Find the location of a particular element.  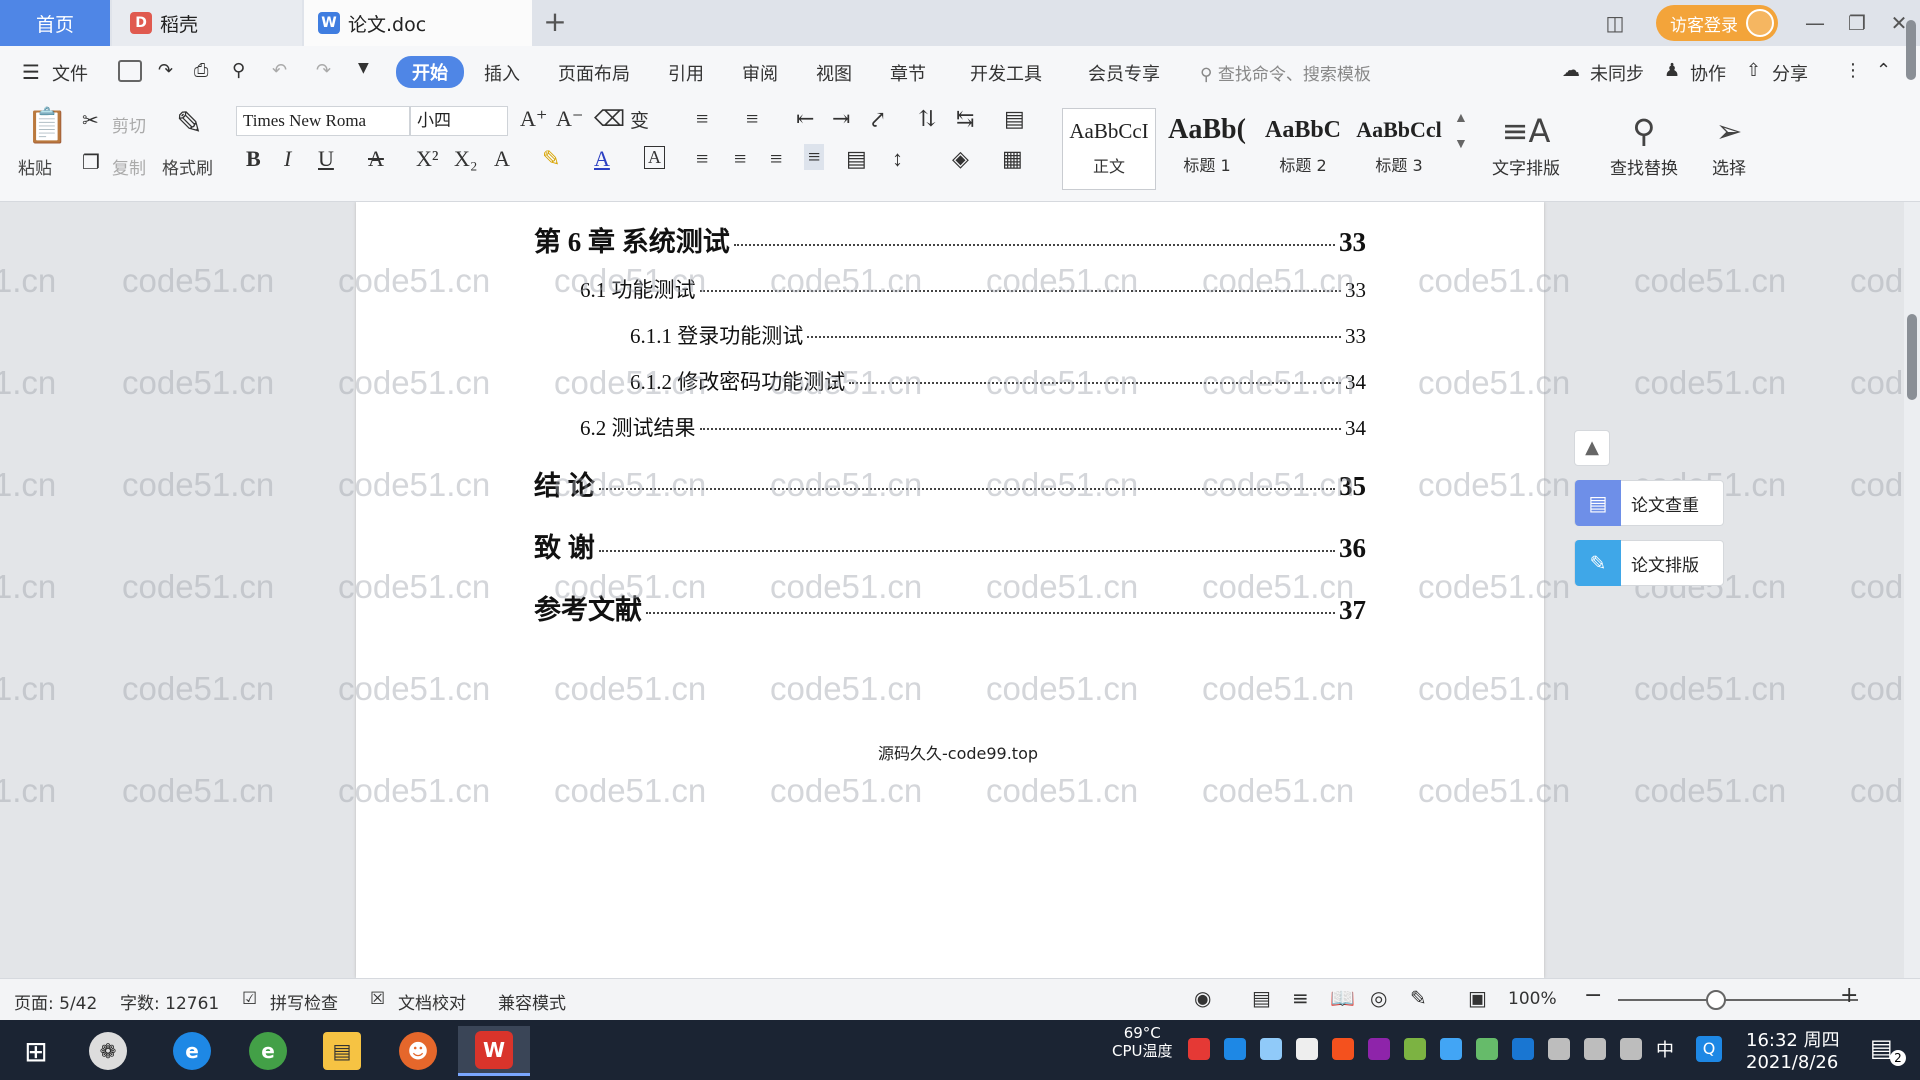

text-effect-icon: A is located at coordinates (502, 159).